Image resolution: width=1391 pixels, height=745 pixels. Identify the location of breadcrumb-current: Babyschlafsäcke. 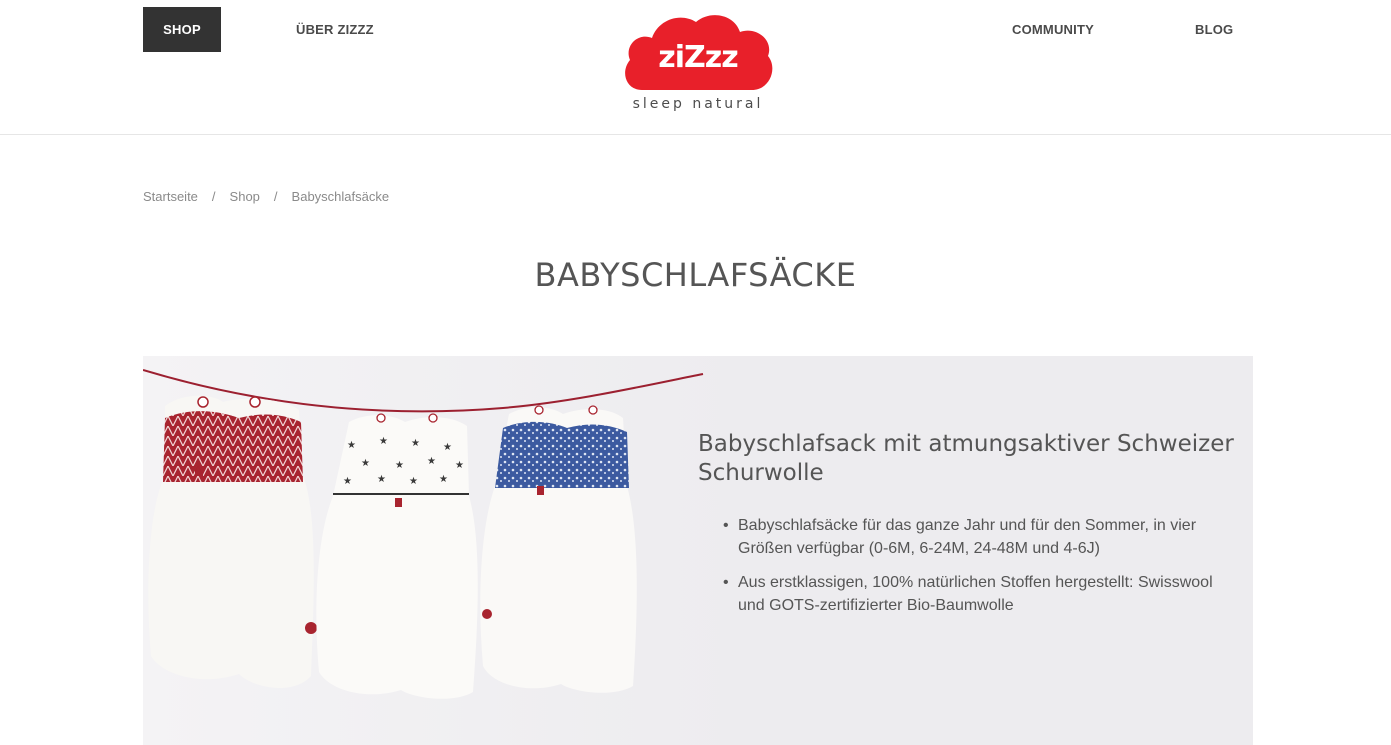
(340, 196).